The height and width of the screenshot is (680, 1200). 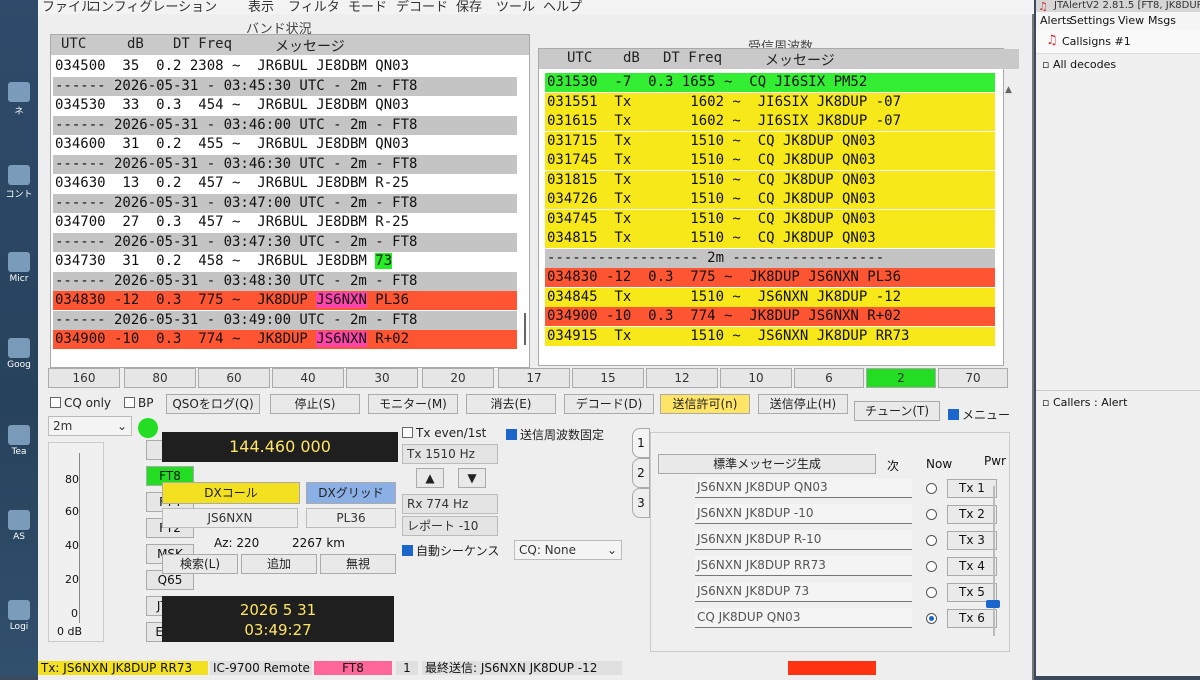 I want to click on band-activity-row: 034500 35 0.2 2308 ~ JR6BUL JE8DBM QN03, so click(x=285, y=66).